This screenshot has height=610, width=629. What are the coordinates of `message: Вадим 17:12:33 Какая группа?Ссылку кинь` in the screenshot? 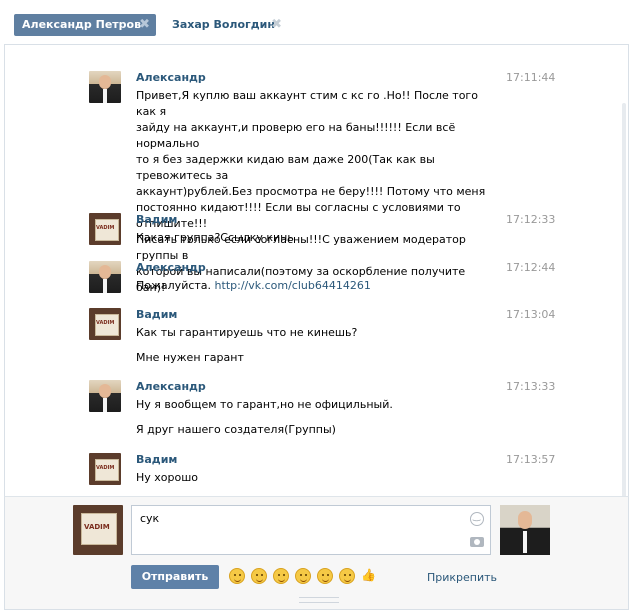 It's located at (324, 231).